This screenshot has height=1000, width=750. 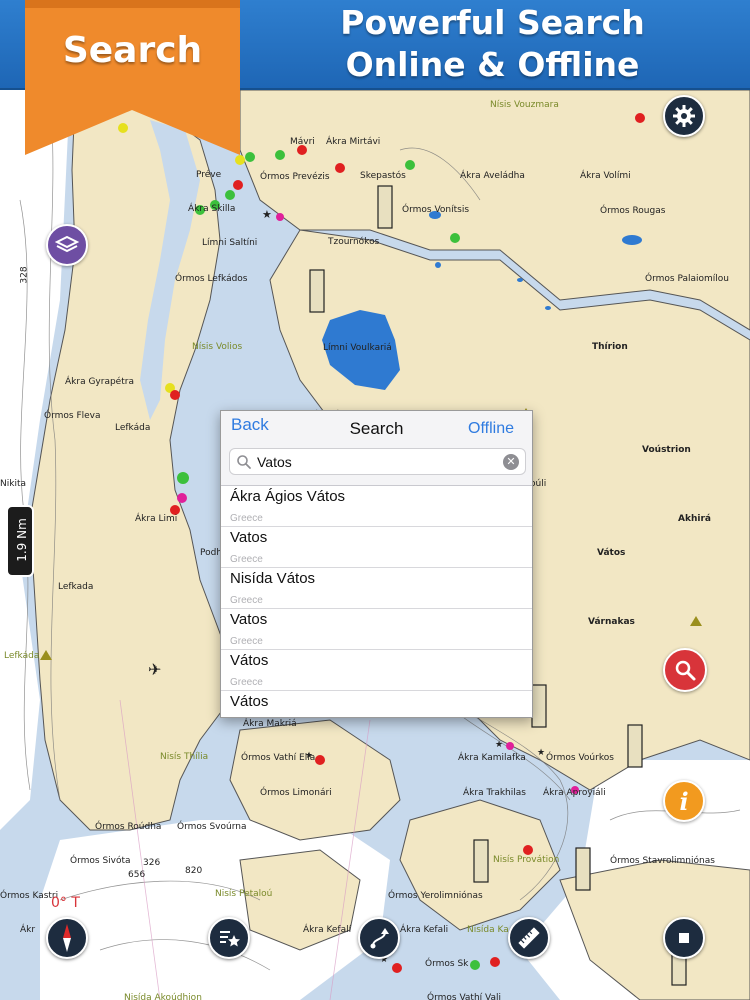 I want to click on search-result-name: Nisída Vátos, so click(x=273, y=578).